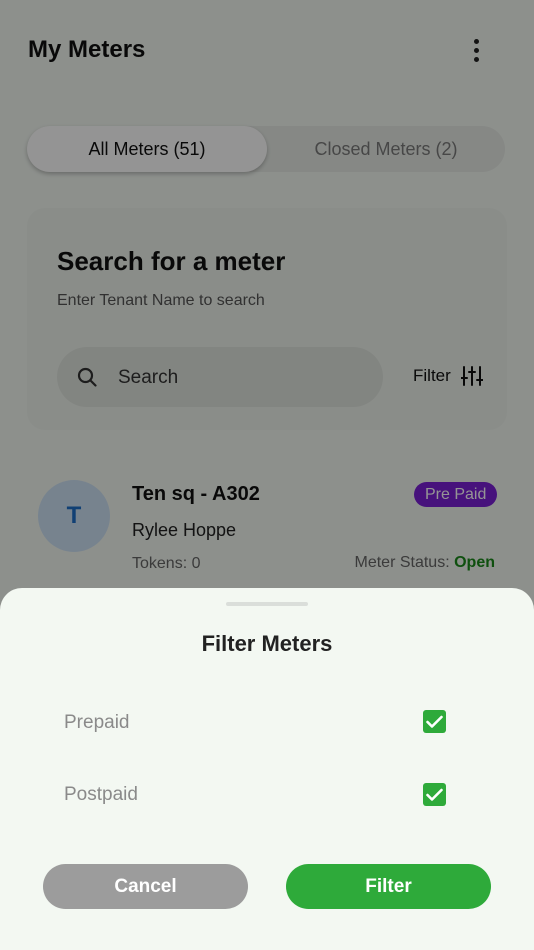 The height and width of the screenshot is (950, 534). I want to click on sheet-drag-handle, so click(267, 604).